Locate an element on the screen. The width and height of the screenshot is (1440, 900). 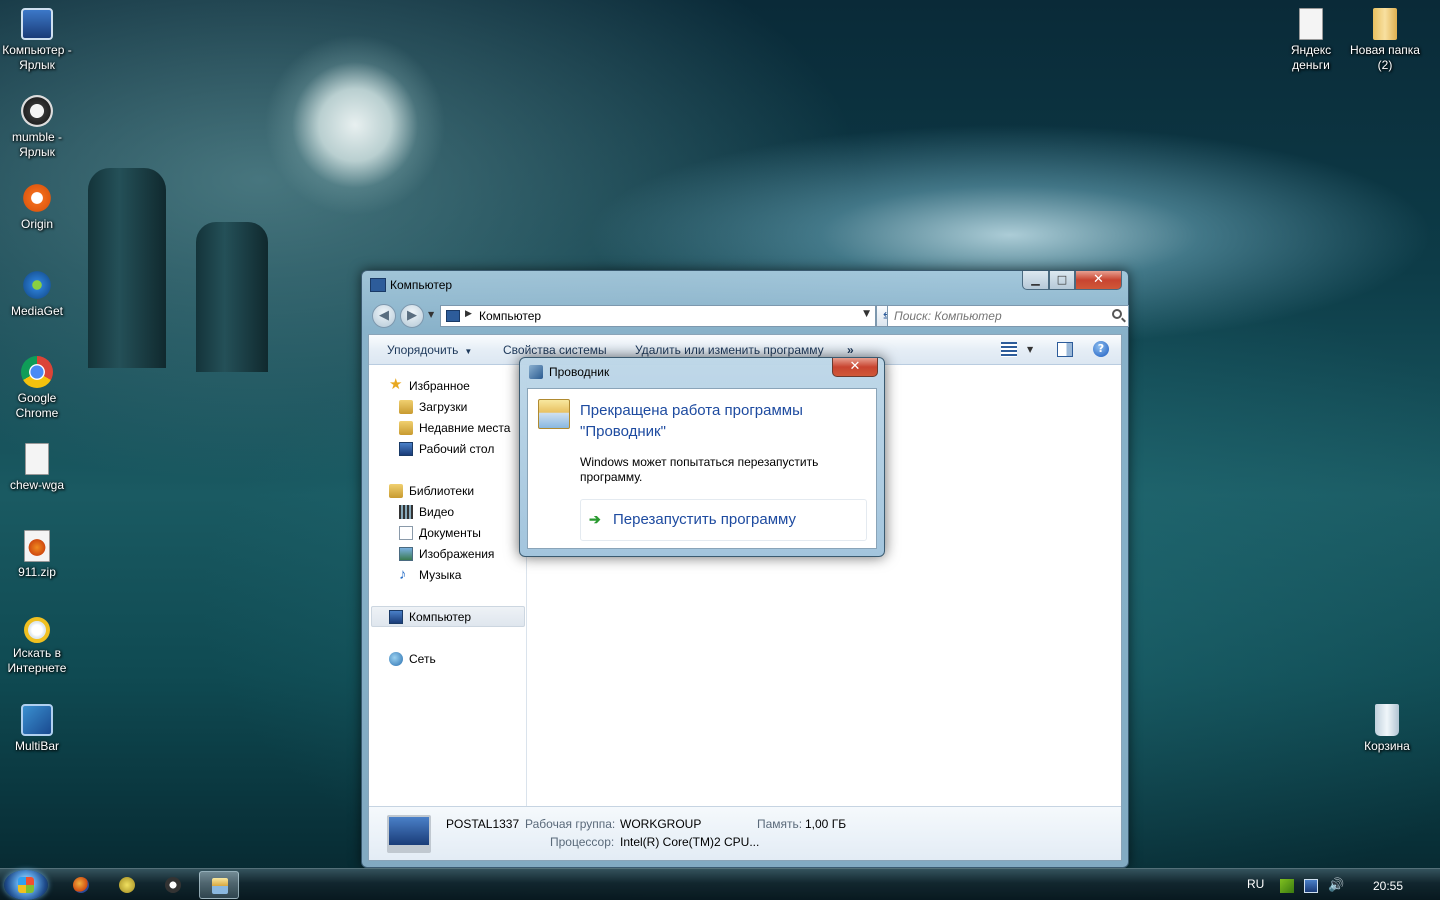
multibar-icon is located at coordinates (37, 720).